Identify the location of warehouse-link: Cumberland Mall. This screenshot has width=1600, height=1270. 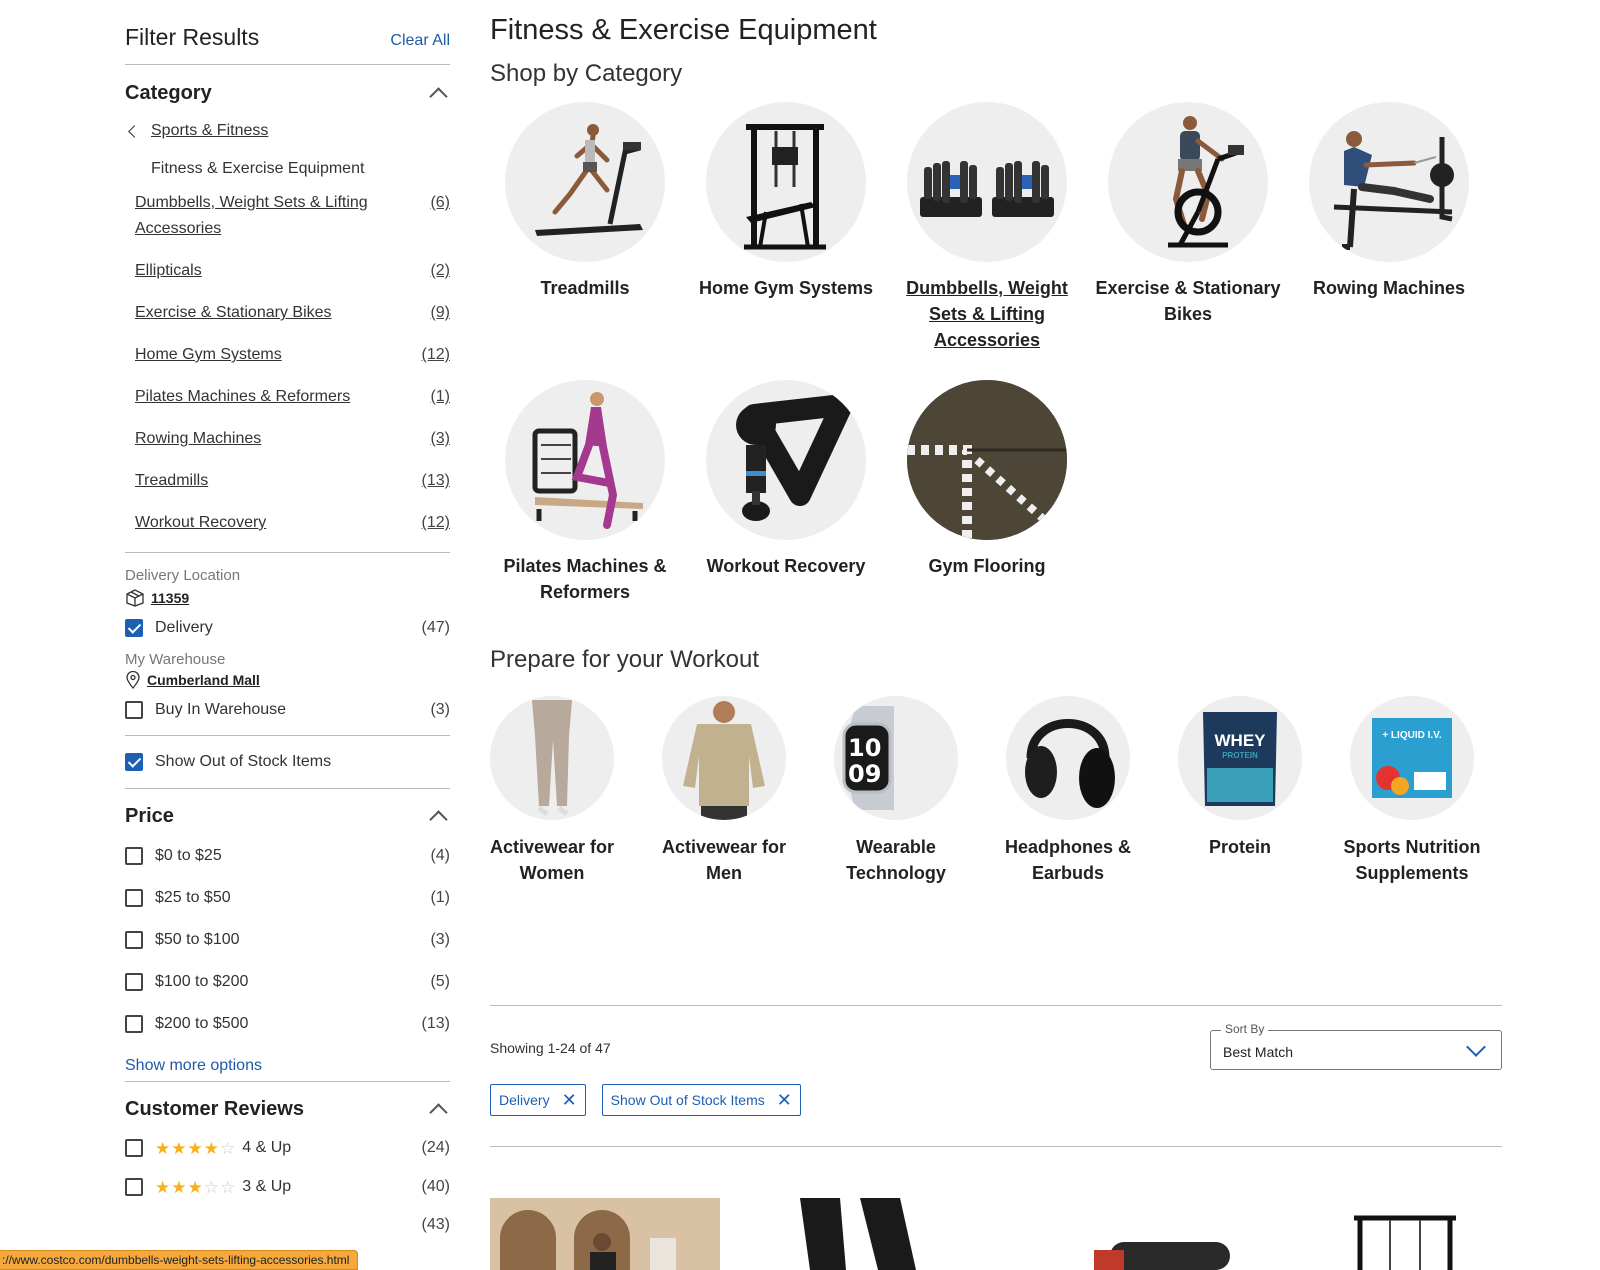
(203, 680).